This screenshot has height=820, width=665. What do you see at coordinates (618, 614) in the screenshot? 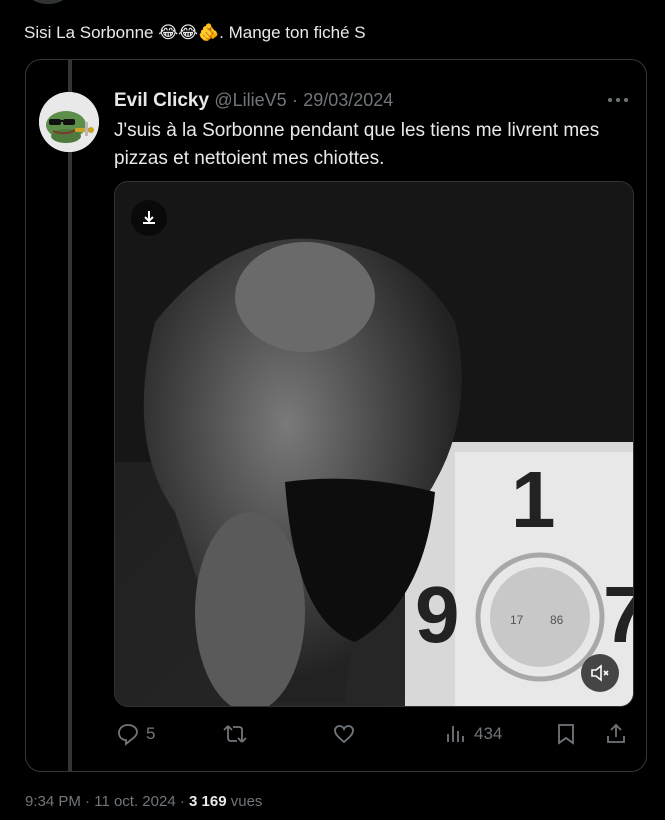
I see `sign-digit-right: 7` at bounding box center [618, 614].